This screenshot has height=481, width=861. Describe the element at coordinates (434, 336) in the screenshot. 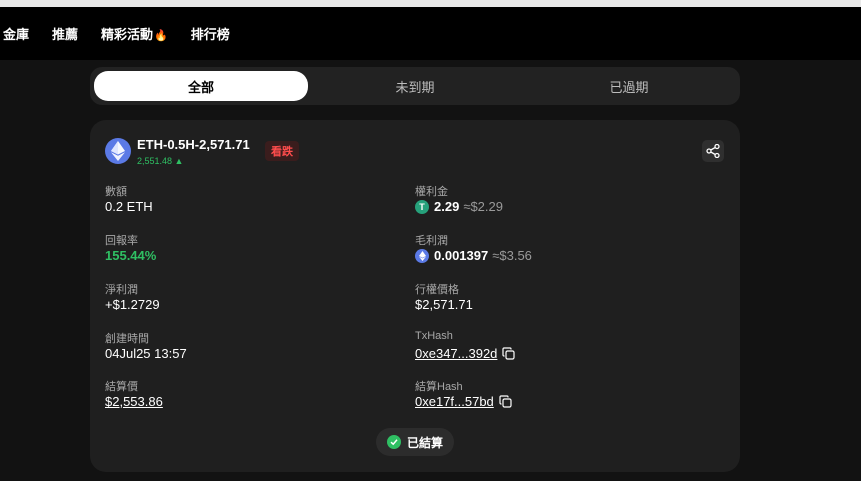

I see `field-label: TxHash` at that location.